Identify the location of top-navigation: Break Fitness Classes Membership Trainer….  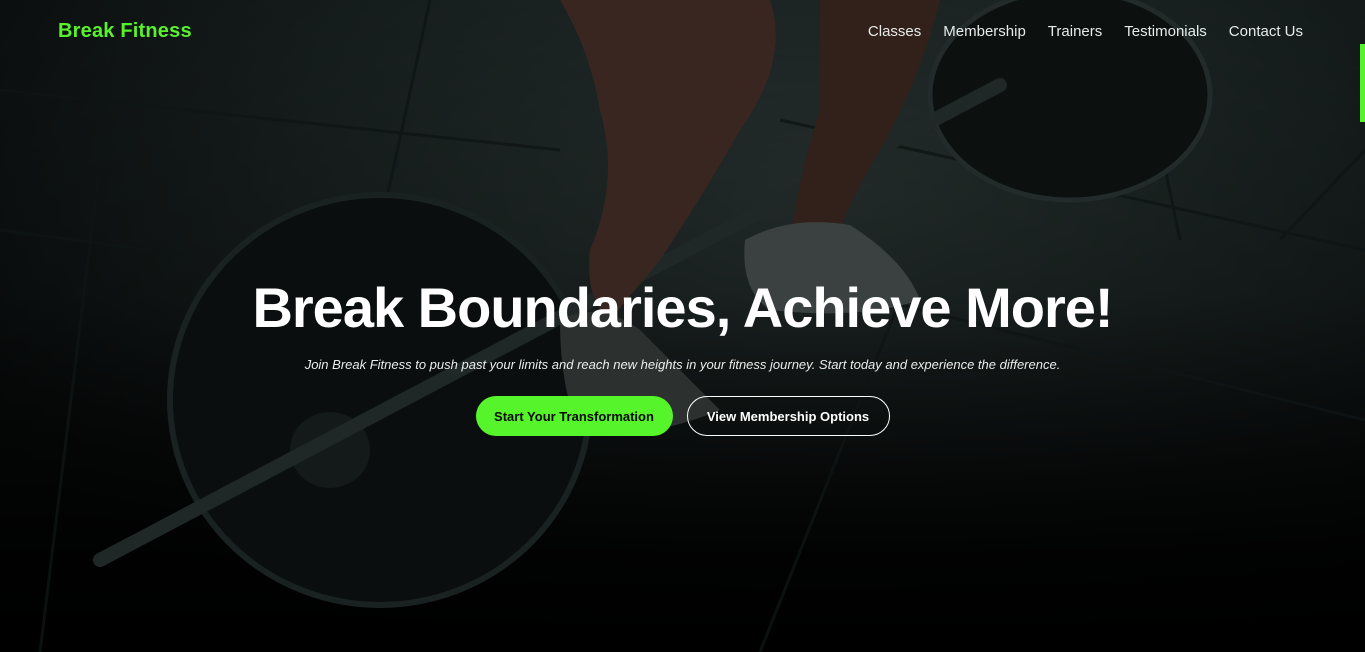
(682, 32).